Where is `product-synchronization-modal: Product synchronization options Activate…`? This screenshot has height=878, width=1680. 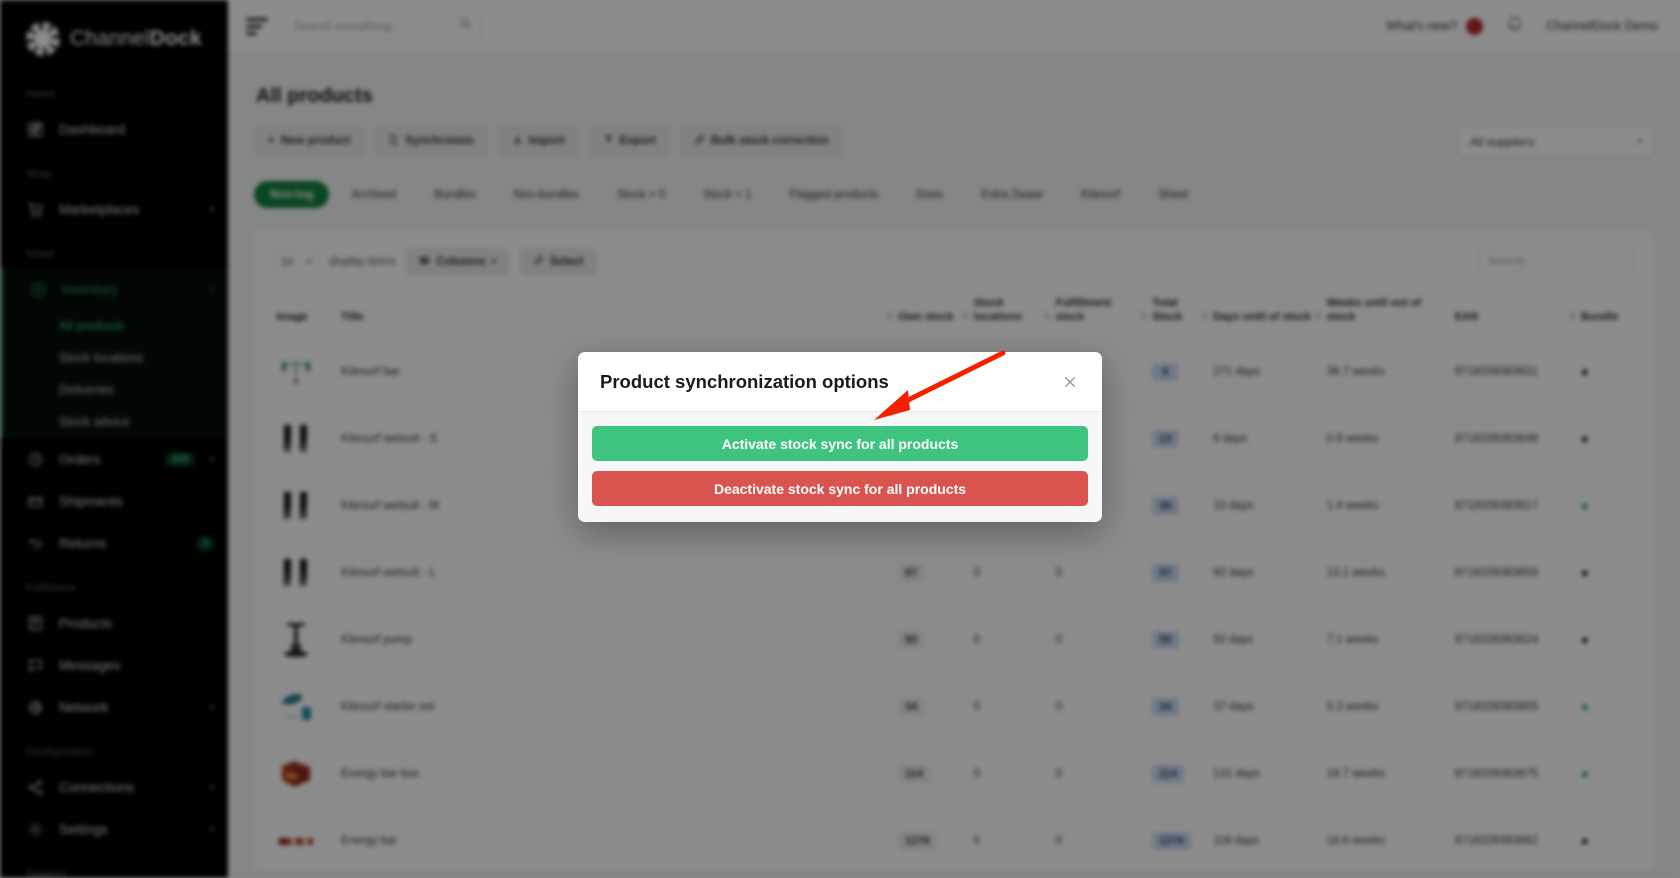 product-synchronization-modal: Product synchronization options Activate… is located at coordinates (840, 437).